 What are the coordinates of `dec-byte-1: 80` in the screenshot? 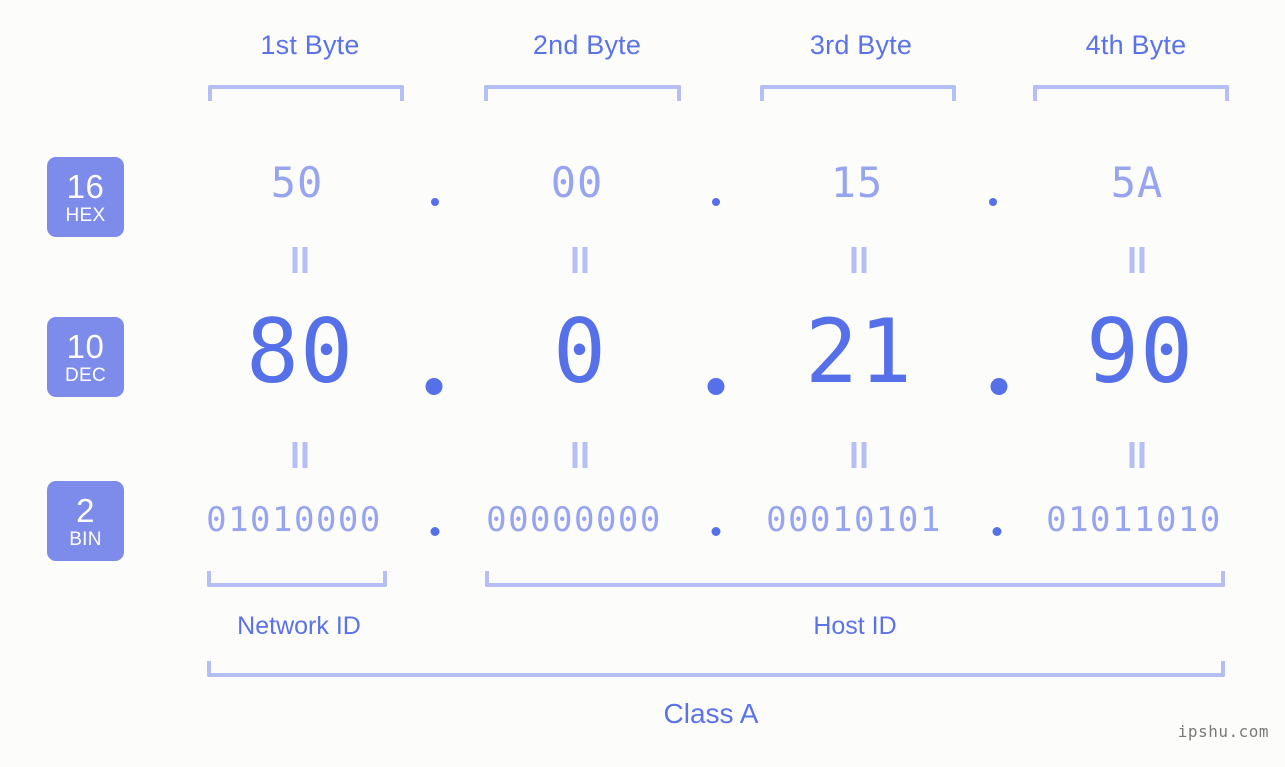 It's located at (300, 351).